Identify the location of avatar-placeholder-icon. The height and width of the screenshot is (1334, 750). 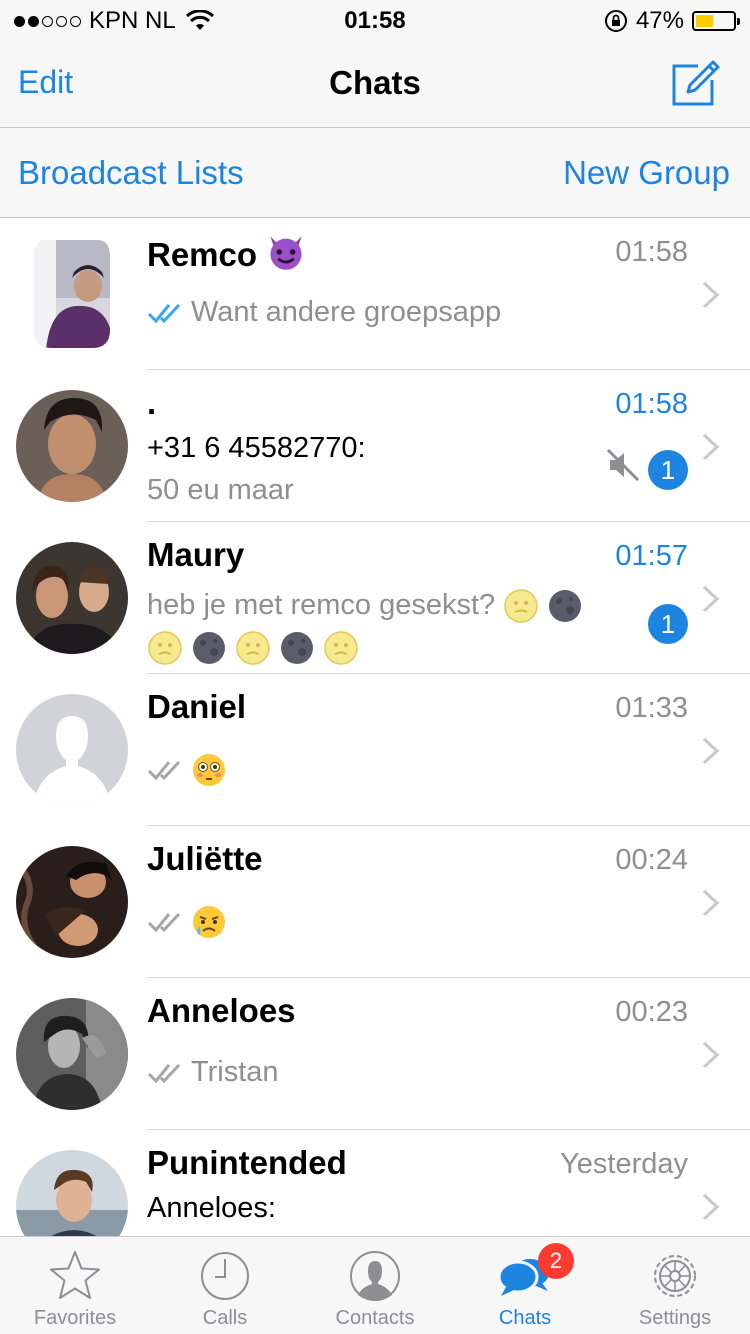
(72, 750).